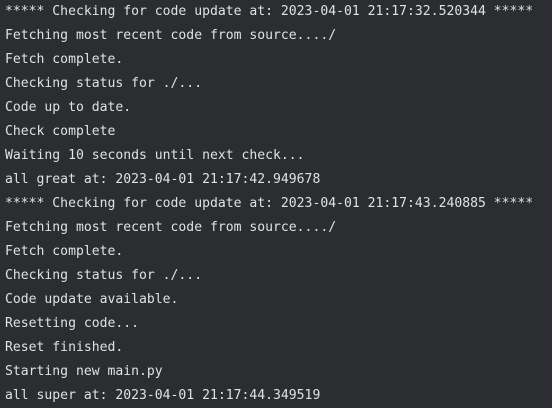  What do you see at coordinates (92, 299) in the screenshot?
I see `terminal-line: Code update available.` at bounding box center [92, 299].